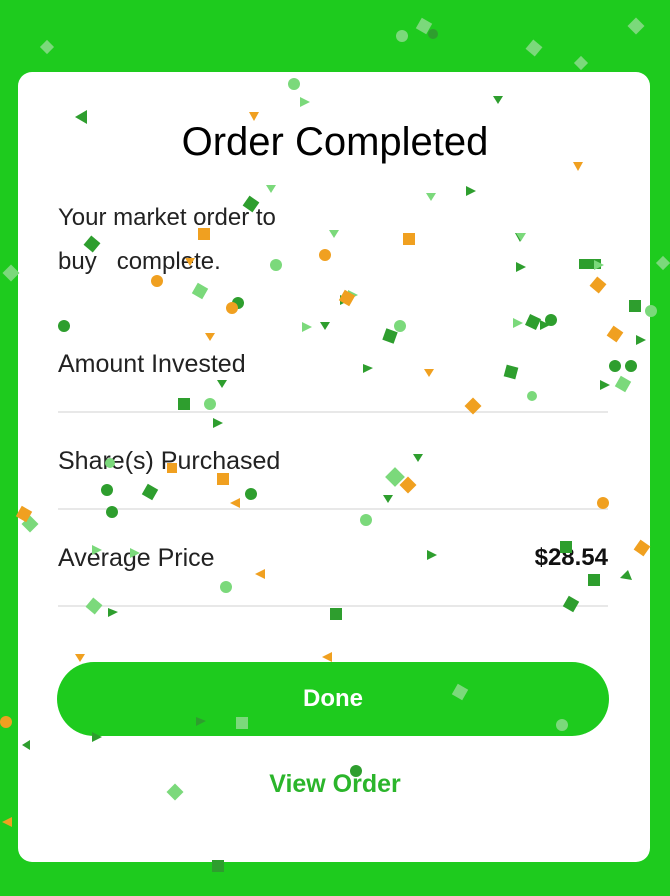 The height and width of the screenshot is (896, 670). What do you see at coordinates (333, 558) in the screenshot?
I see `summary-row-average-price: Average Price $28.54` at bounding box center [333, 558].